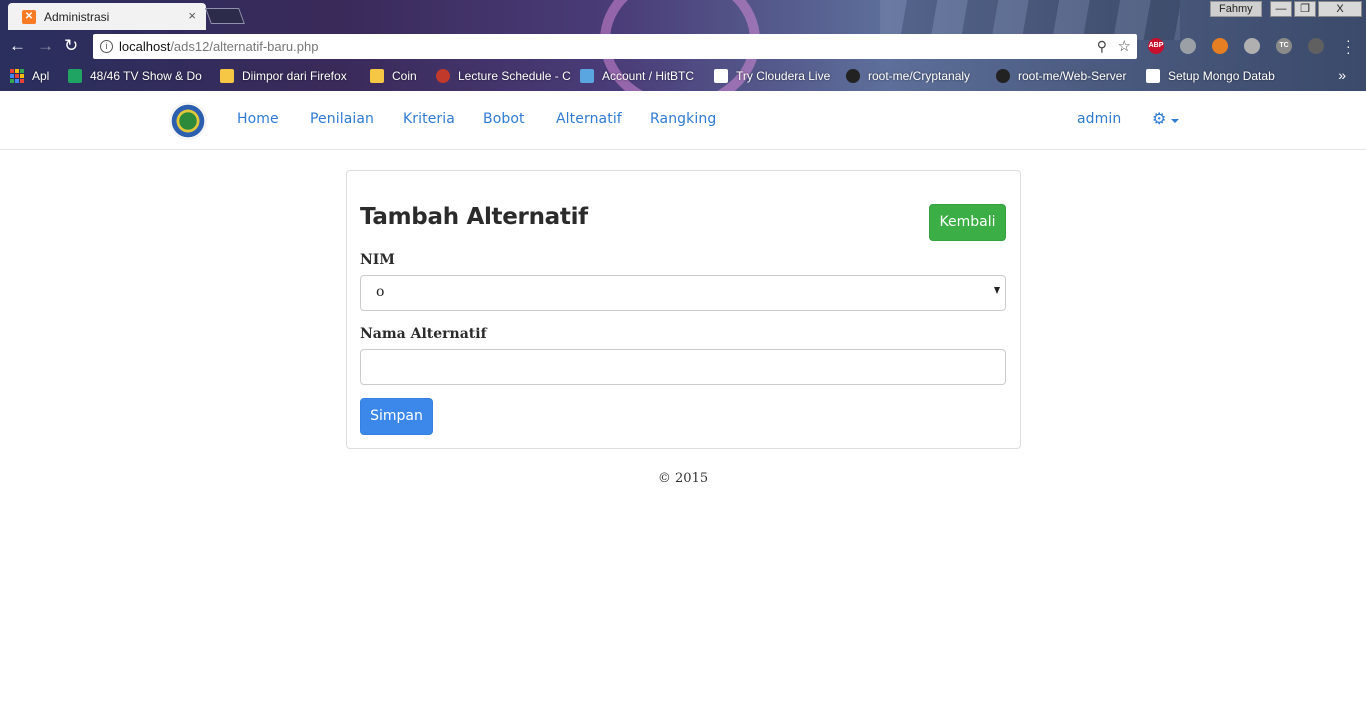 The width and height of the screenshot is (1366, 728). Describe the element at coordinates (258, 119) in the screenshot. I see `nav-home: Home` at that location.